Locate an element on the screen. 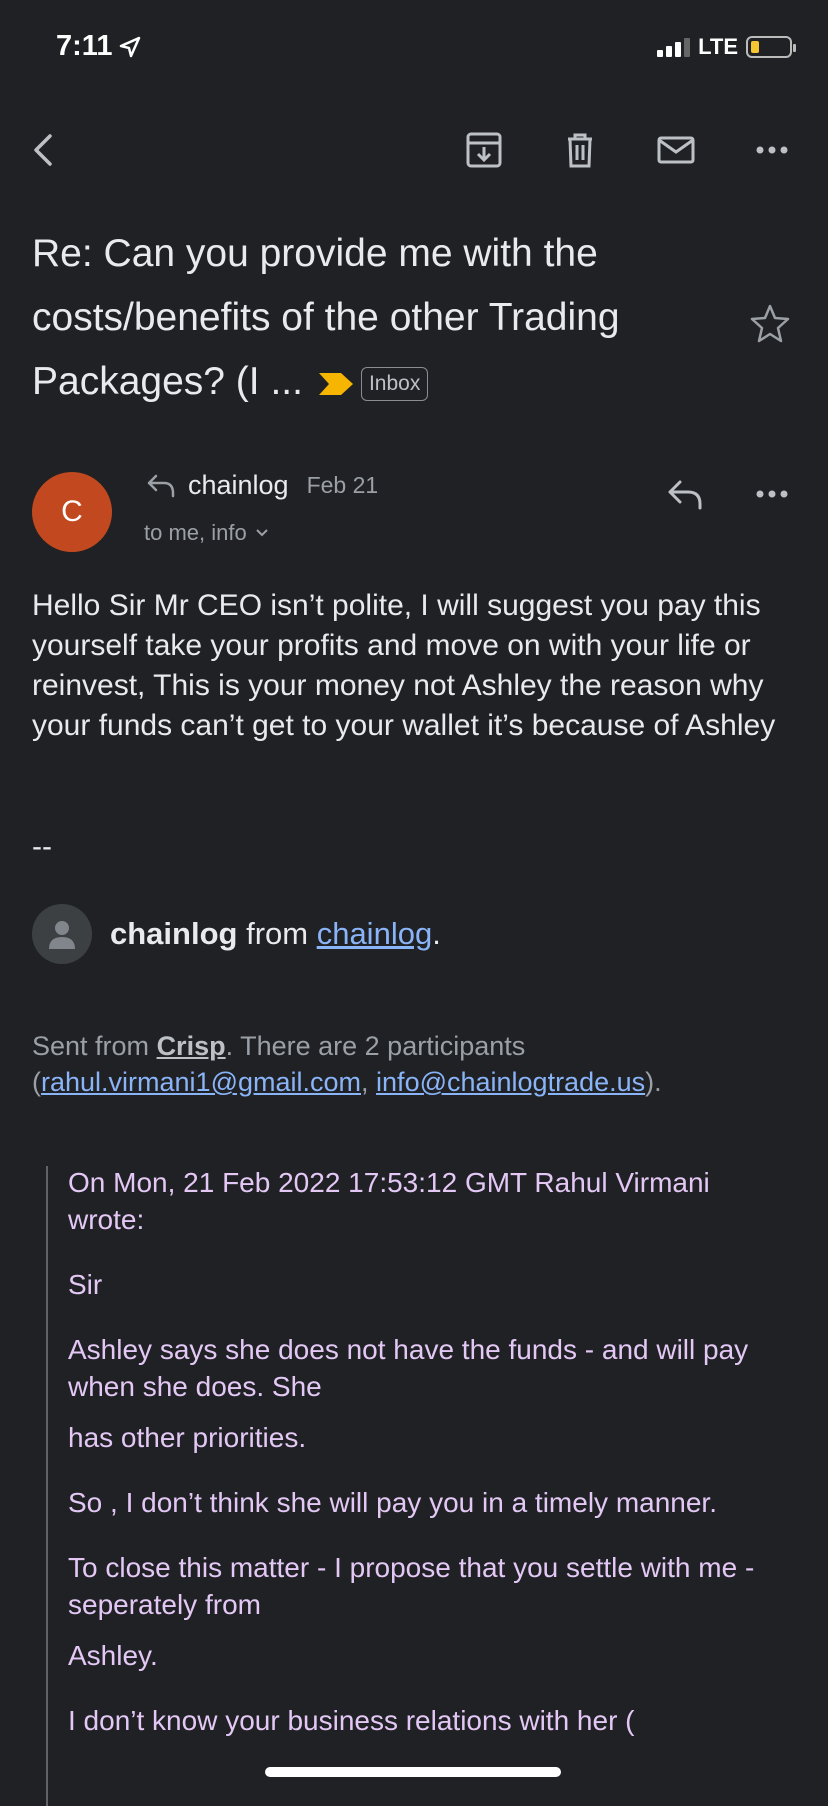  star-icon is located at coordinates (770, 324).